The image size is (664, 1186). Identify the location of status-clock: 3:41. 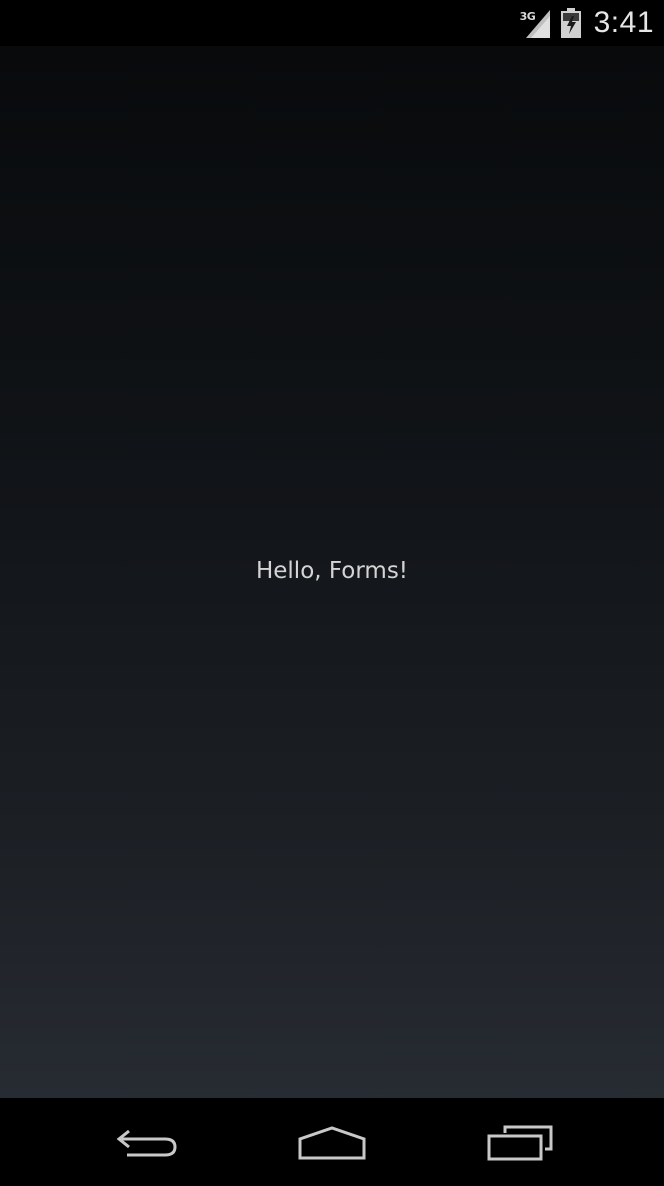
(623, 22).